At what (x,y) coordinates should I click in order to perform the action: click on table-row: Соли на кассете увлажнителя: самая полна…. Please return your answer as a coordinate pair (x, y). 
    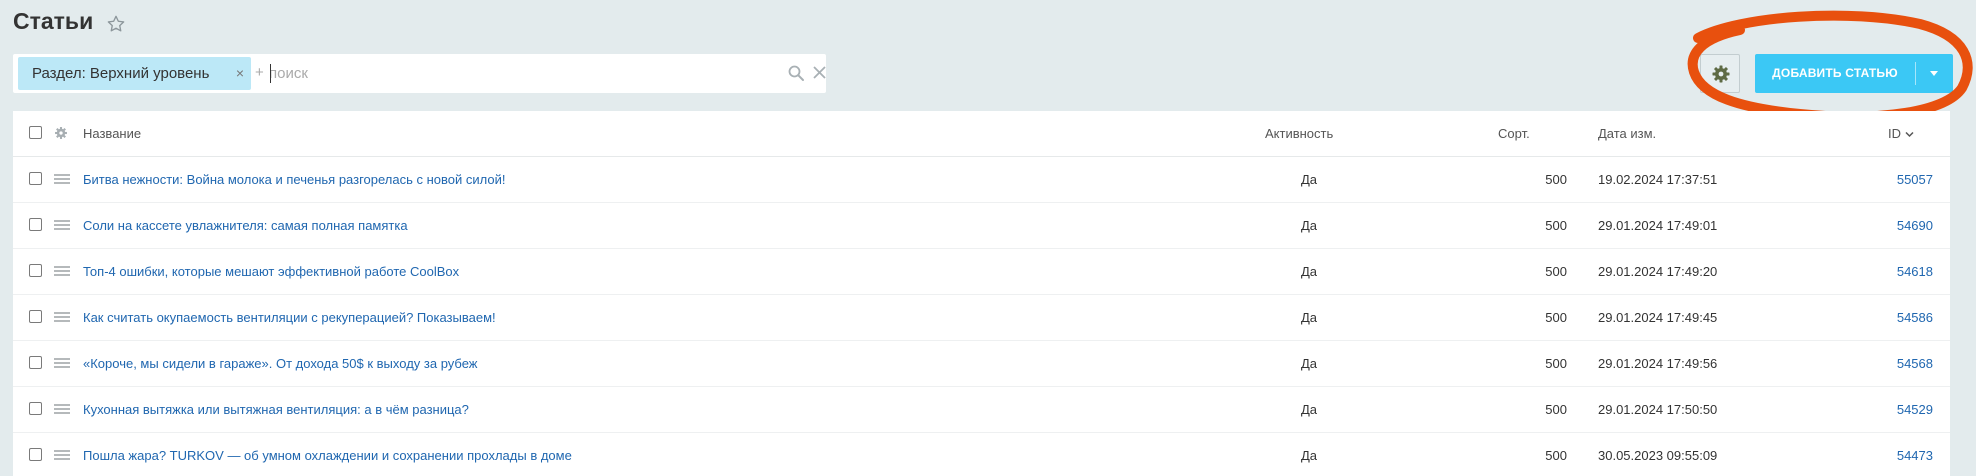
    Looking at the image, I should click on (981, 226).